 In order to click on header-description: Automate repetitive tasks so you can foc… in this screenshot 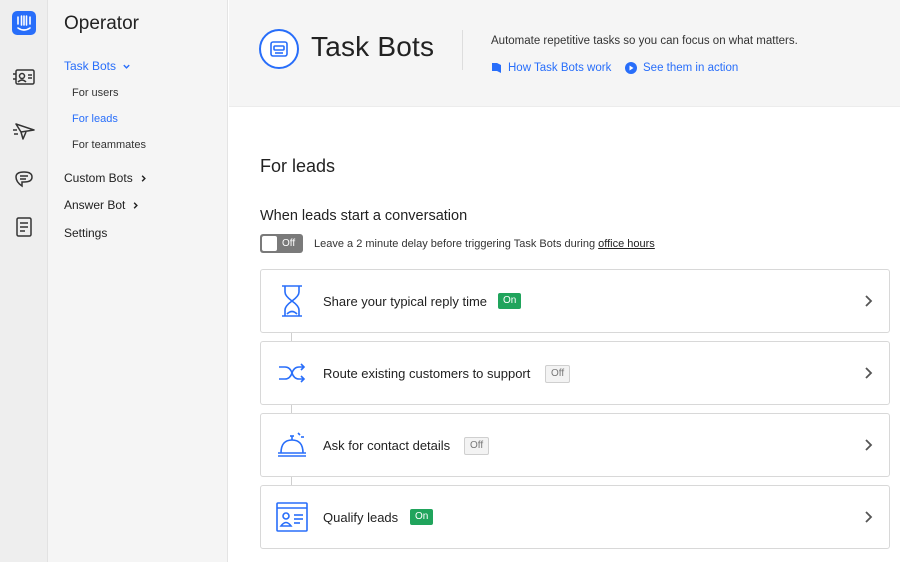, I will do `click(644, 41)`.